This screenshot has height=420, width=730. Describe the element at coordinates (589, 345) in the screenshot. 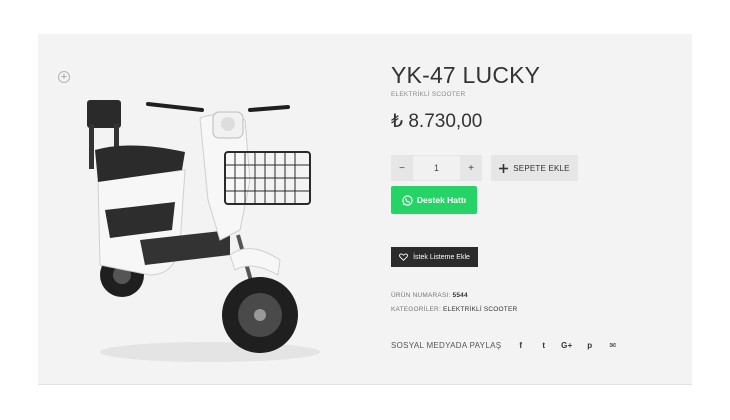

I see `pinterest-icon: p` at that location.